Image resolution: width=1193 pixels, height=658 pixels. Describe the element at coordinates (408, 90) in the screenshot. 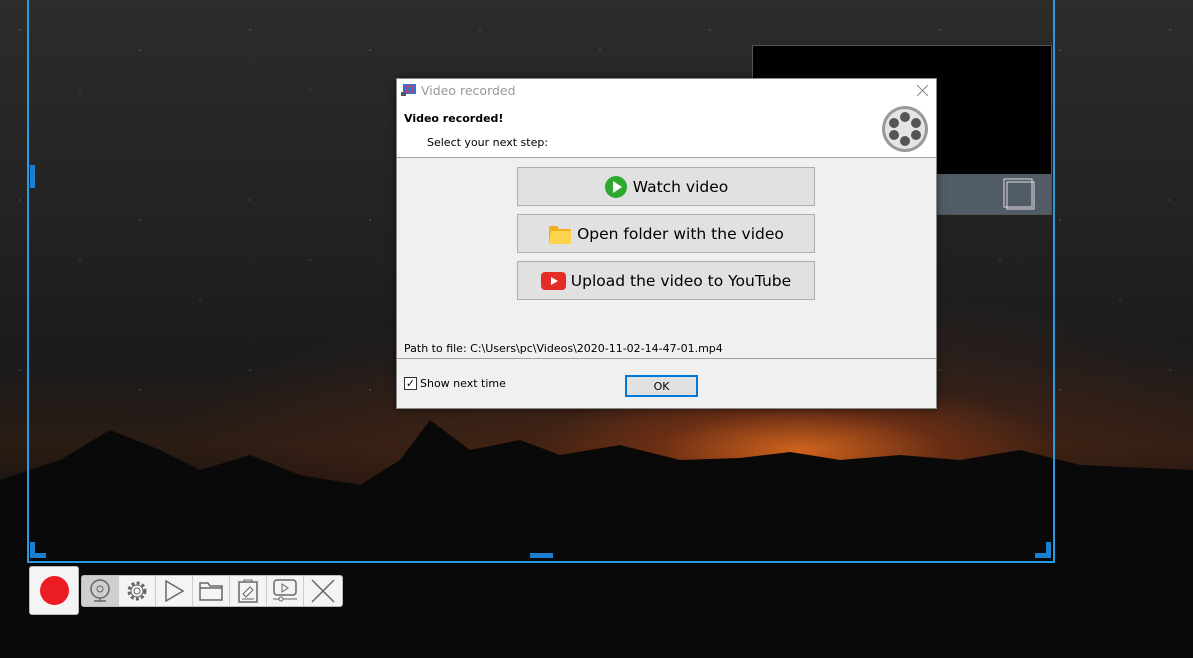

I see `app-icon` at that location.